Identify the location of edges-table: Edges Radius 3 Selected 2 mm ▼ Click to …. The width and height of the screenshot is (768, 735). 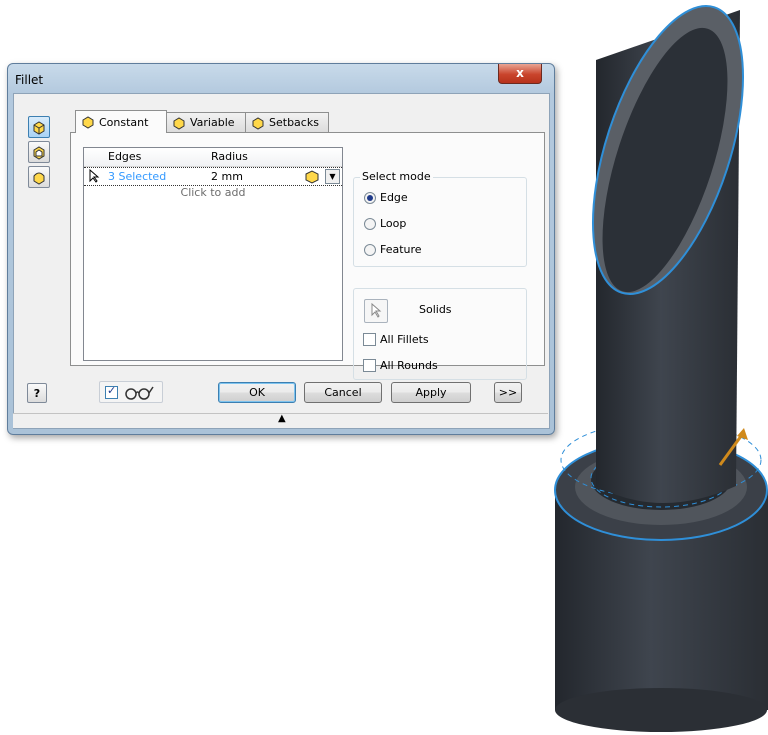
(213, 254).